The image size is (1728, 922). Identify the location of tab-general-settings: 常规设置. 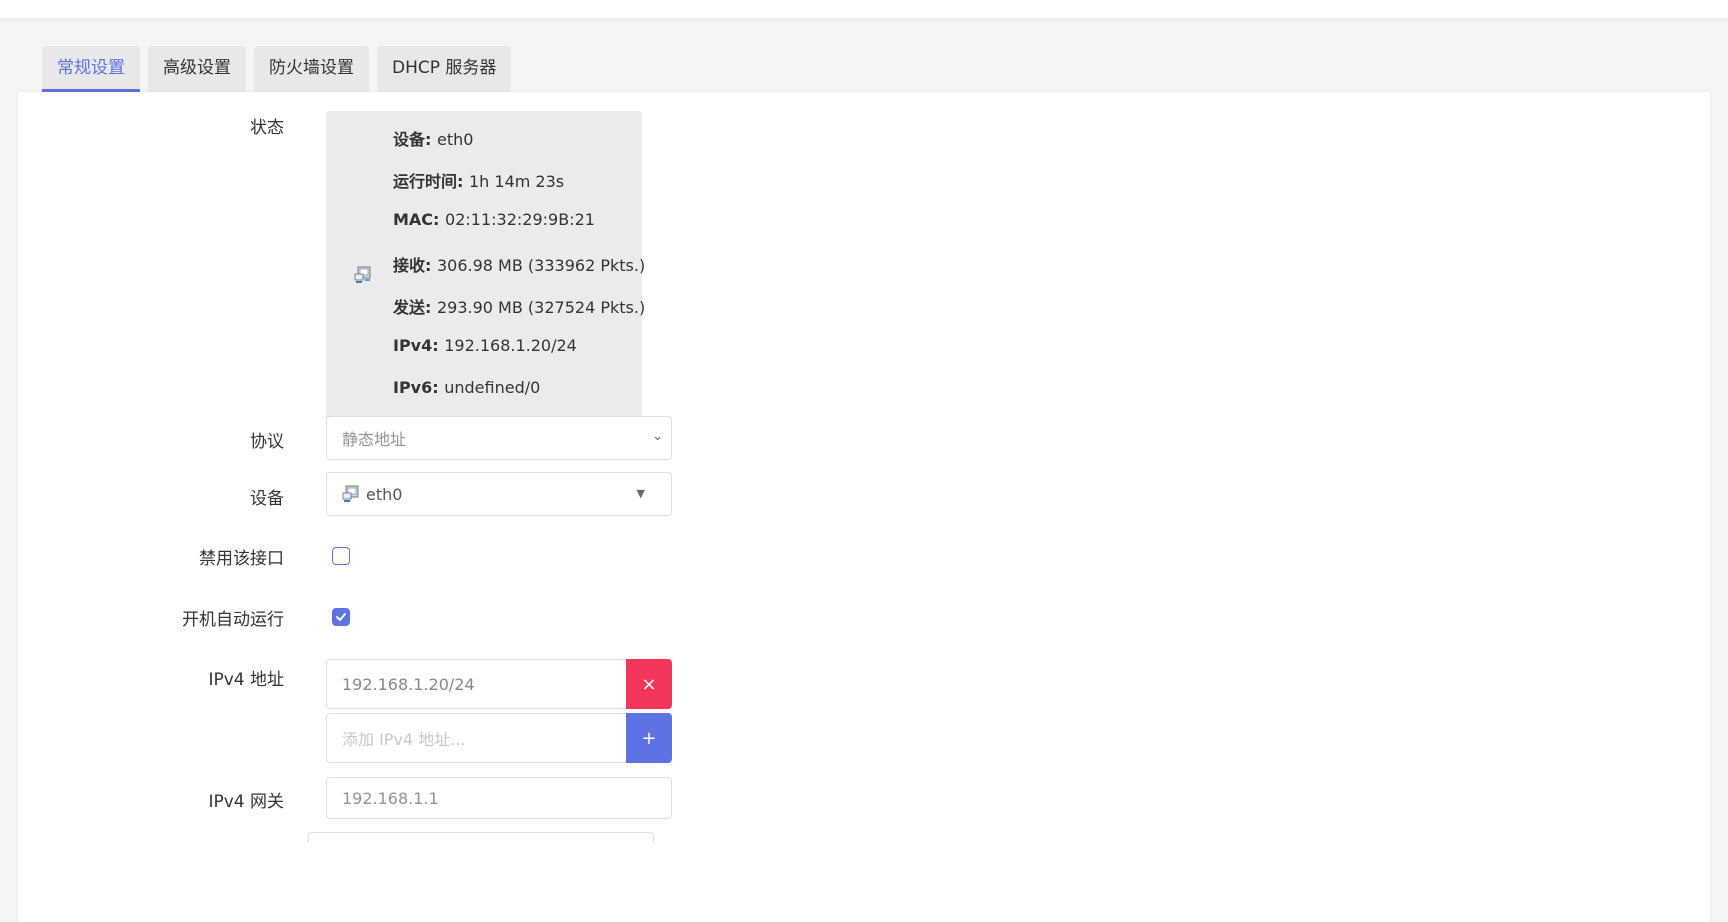
(91, 69).